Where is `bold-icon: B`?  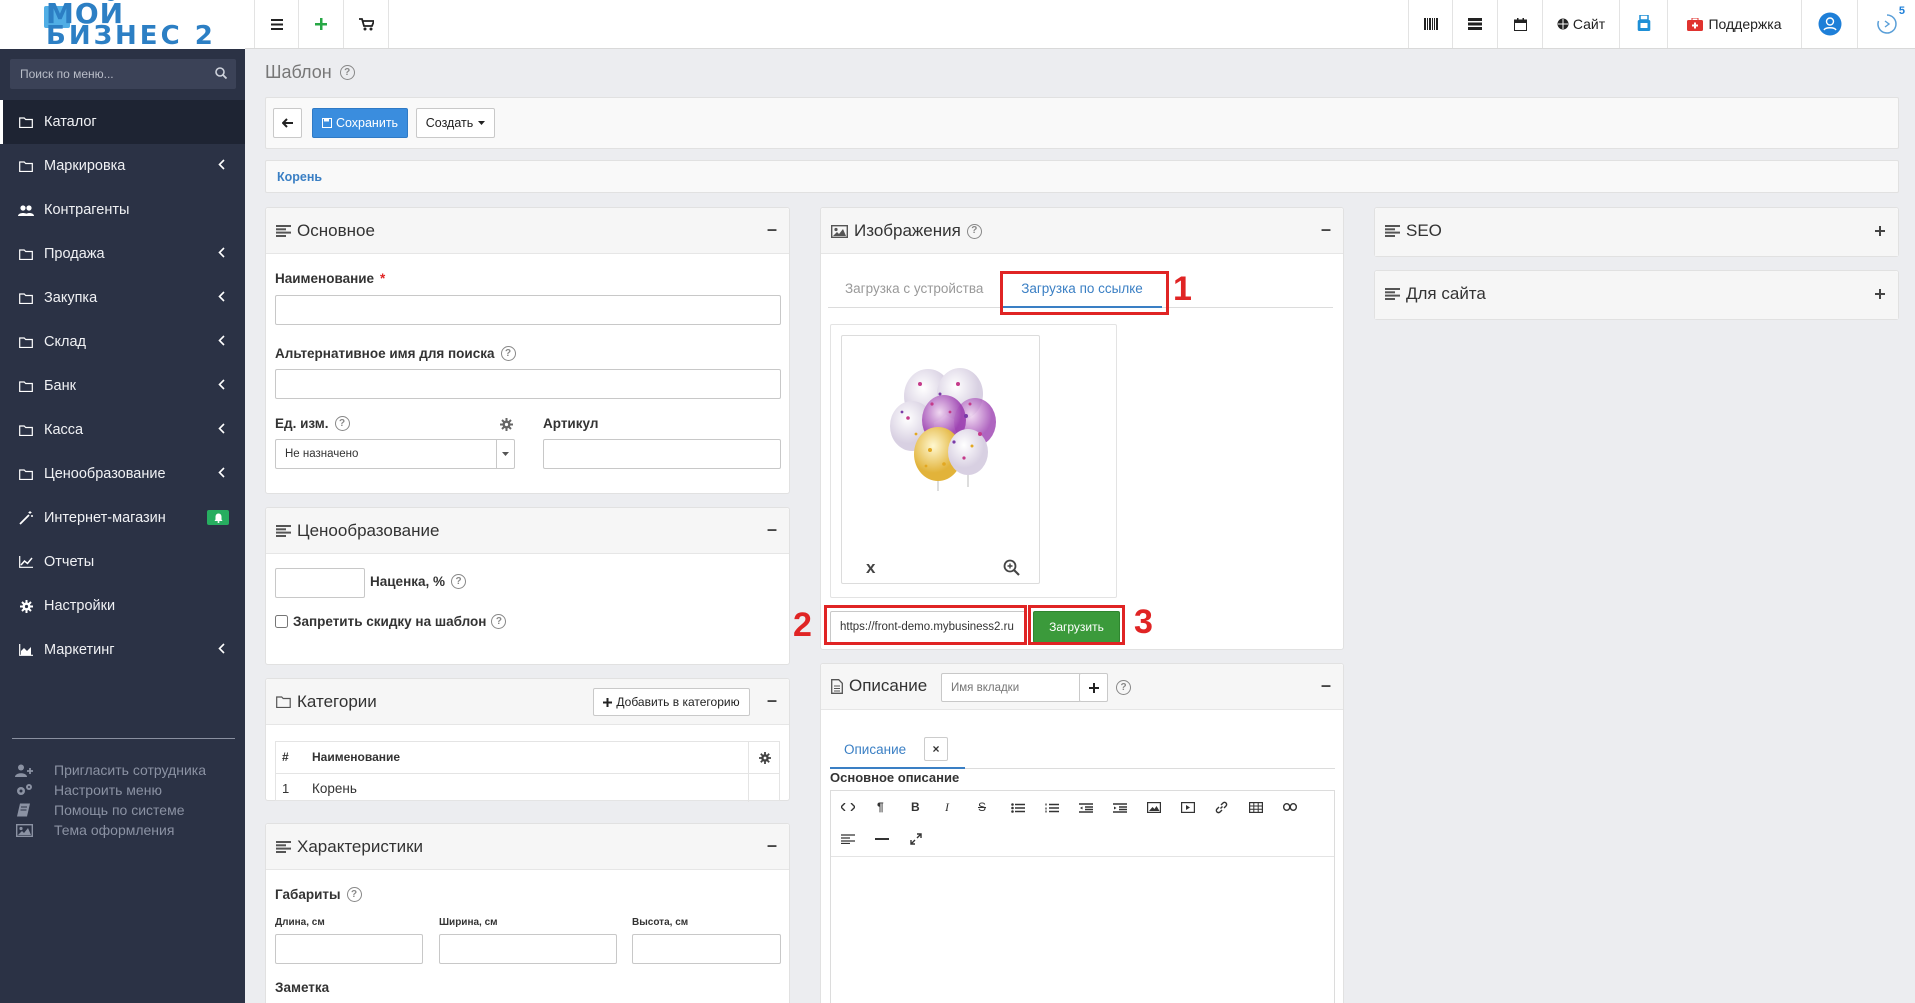 bold-icon: B is located at coordinates (915, 807).